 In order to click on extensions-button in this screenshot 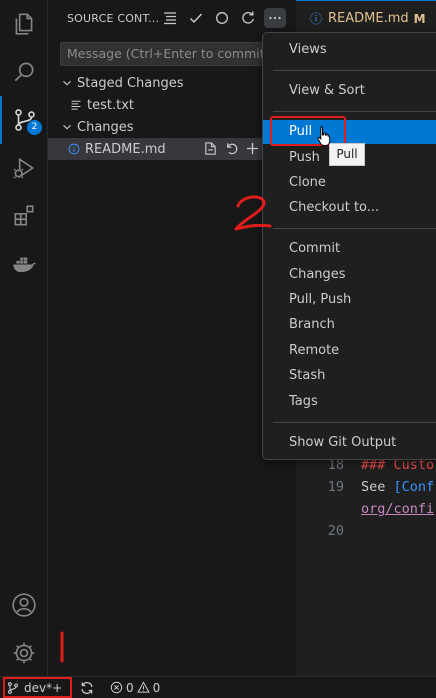, I will do `click(24, 216)`.